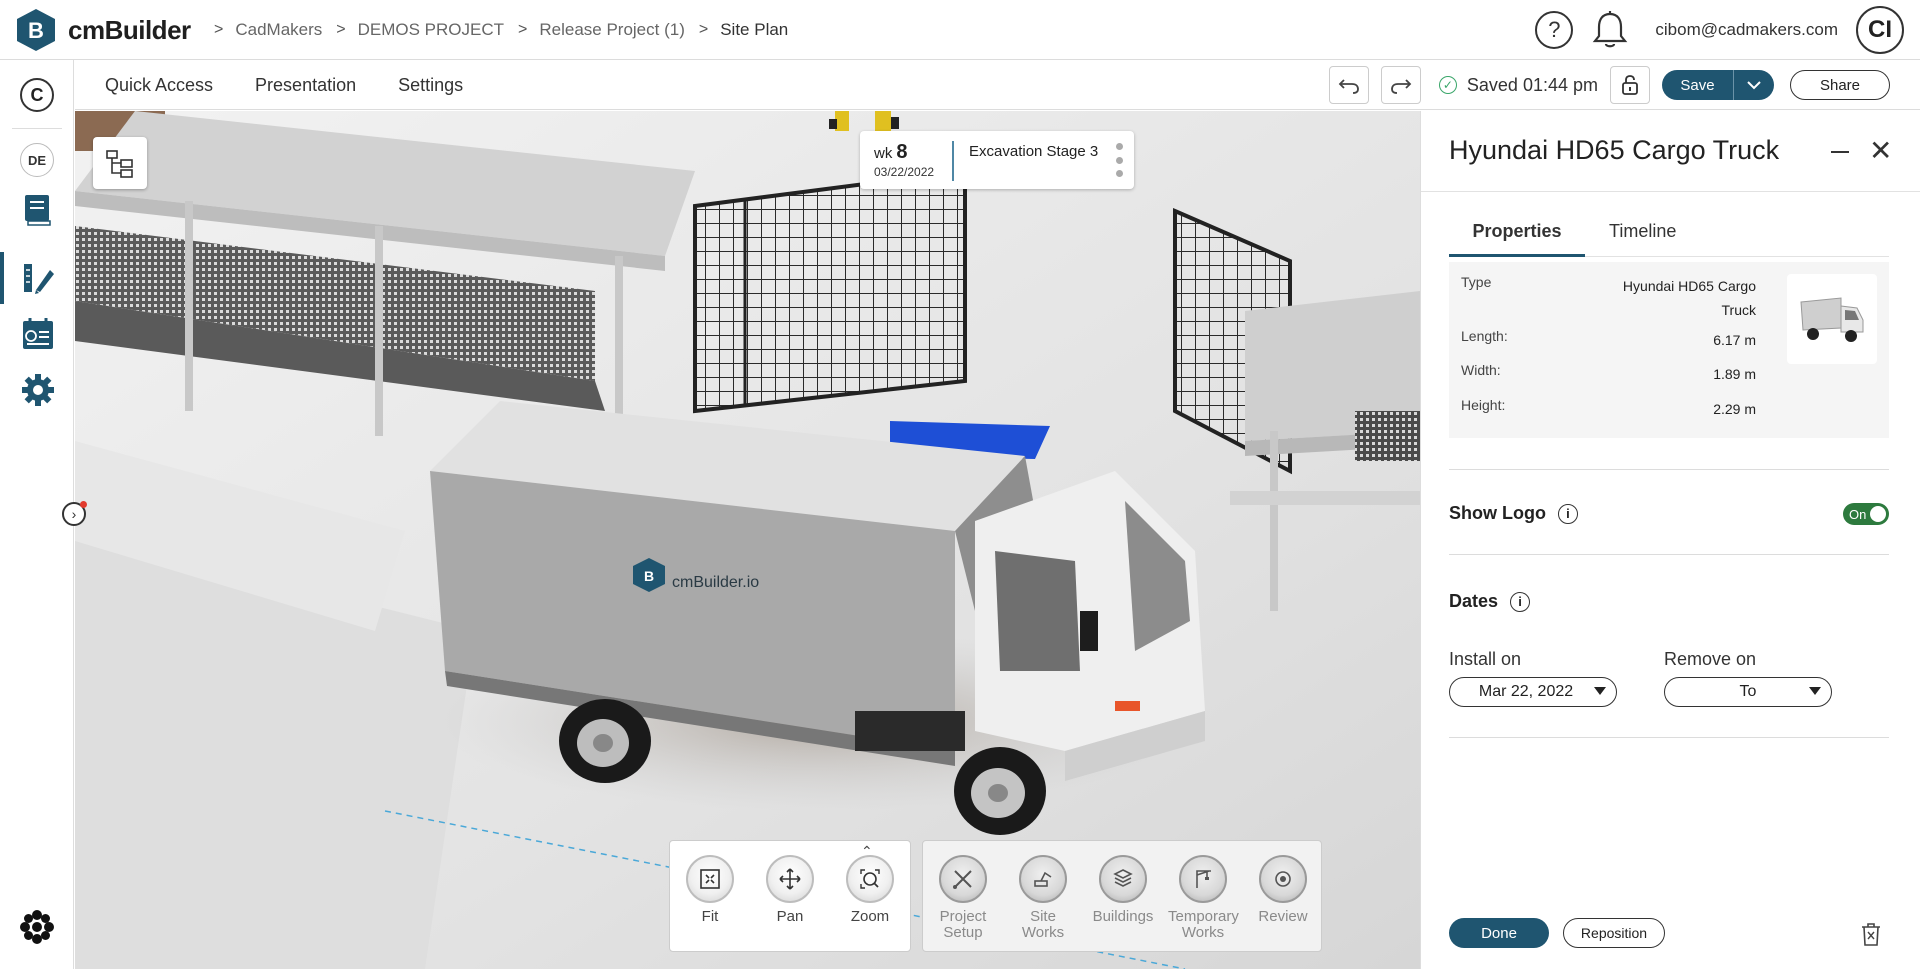 The image size is (1920, 969). What do you see at coordinates (1608, 407) in the screenshot?
I see `property-row: Height: 2.29 m` at bounding box center [1608, 407].